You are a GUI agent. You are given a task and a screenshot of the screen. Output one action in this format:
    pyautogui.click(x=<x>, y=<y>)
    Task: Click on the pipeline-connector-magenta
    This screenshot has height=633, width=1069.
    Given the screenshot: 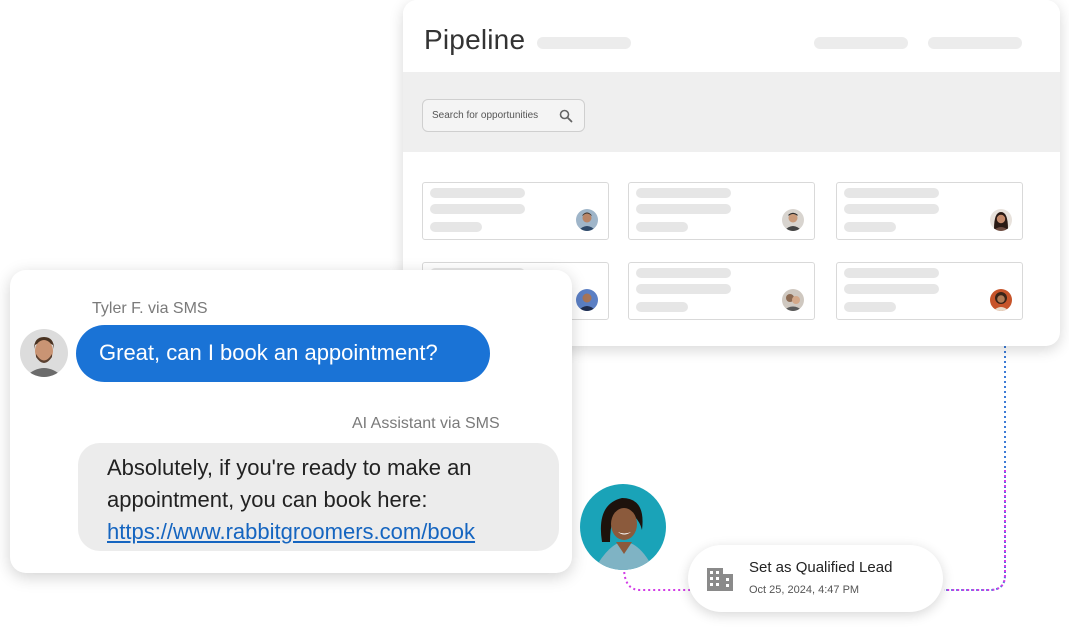 What is the action you would take?
    pyautogui.click(x=975, y=530)
    